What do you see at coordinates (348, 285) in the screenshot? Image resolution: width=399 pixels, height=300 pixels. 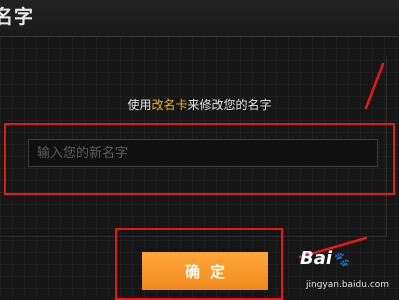 I see `watermark-url: jingyan.baidu.com` at bounding box center [348, 285].